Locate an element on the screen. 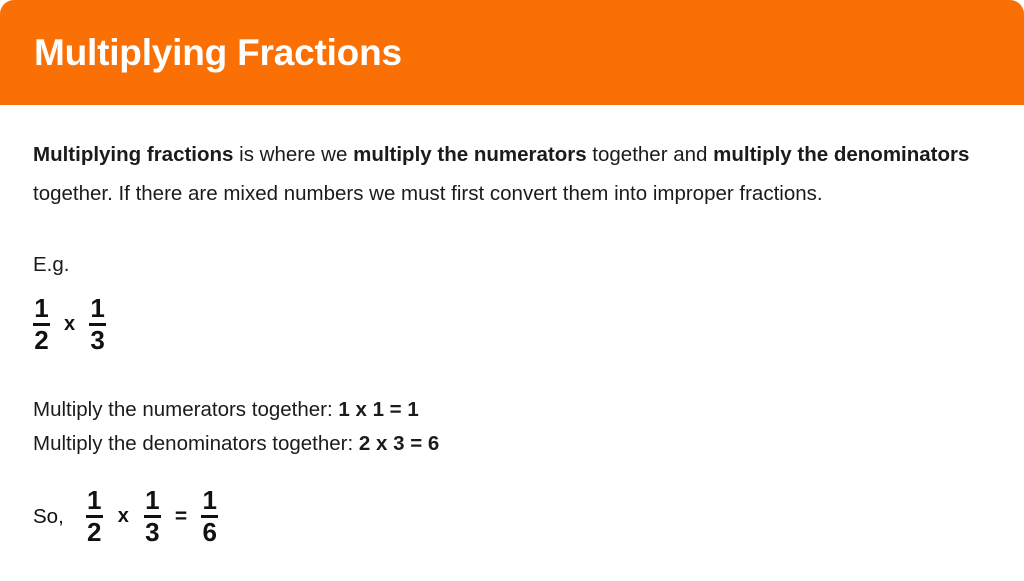 The width and height of the screenshot is (1024, 581). final-fraction-one-sixth: 1 6 is located at coordinates (210, 516).